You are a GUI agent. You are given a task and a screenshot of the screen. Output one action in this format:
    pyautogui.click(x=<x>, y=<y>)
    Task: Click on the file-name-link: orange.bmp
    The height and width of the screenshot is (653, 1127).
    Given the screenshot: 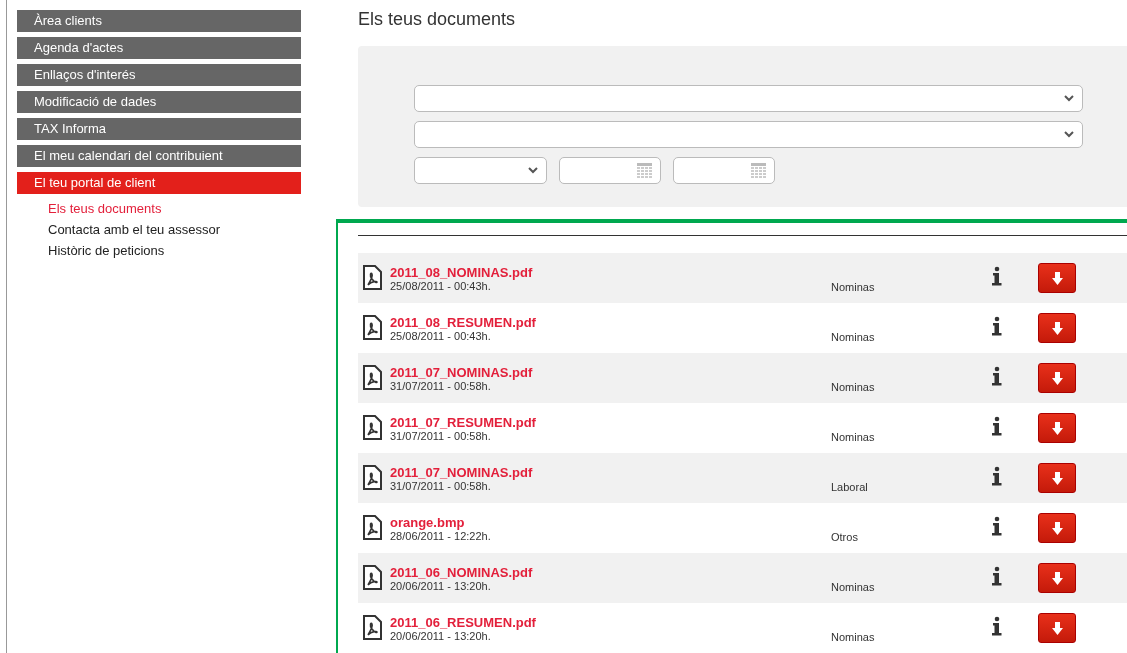 What is the action you would take?
    pyautogui.click(x=427, y=522)
    